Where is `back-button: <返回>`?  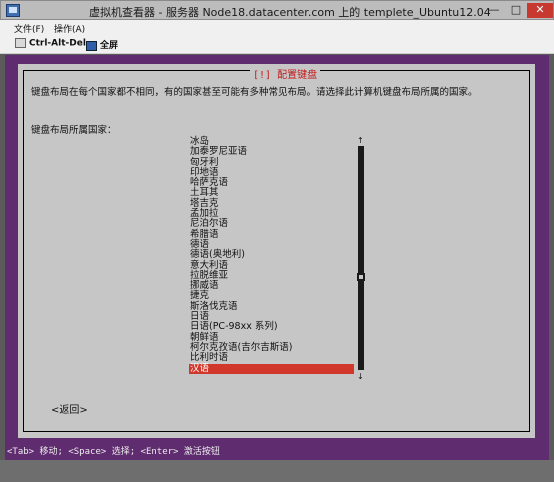 back-button: <返回> is located at coordinates (69, 408).